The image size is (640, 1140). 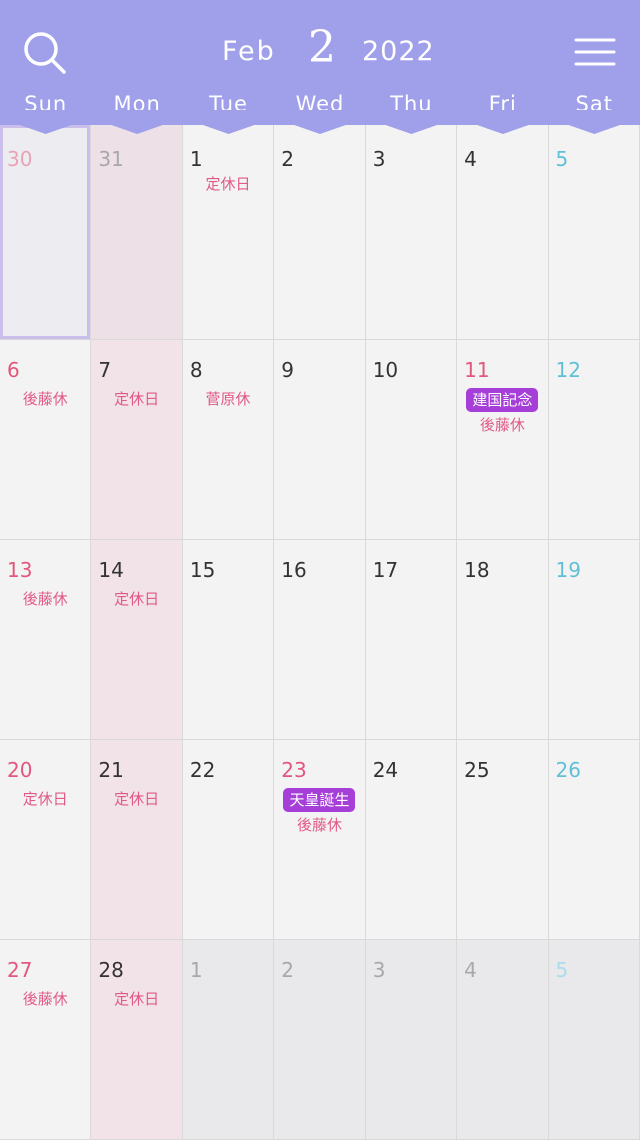 I want to click on day-cell: 1 定休日, so click(x=228, y=232).